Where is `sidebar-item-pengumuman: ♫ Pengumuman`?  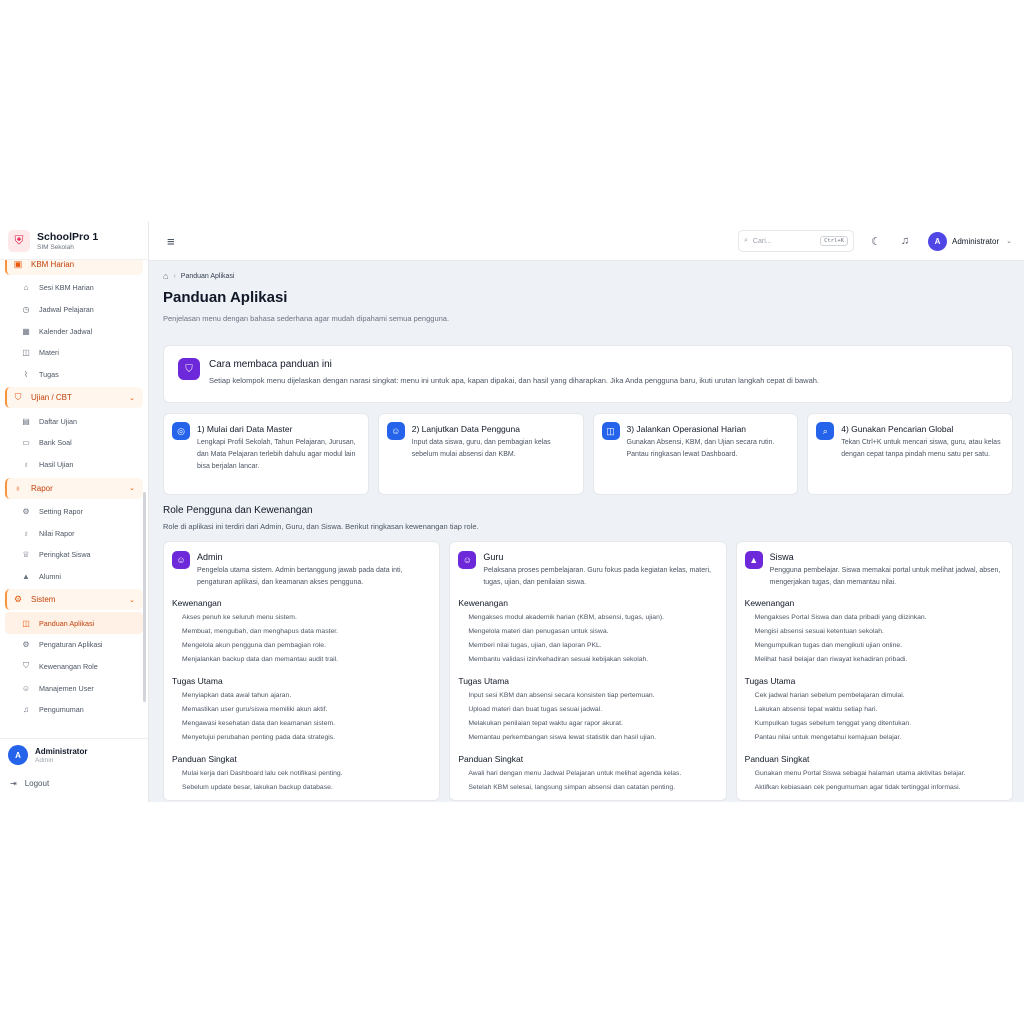
sidebar-item-pengumuman: ♫ Pengumuman is located at coordinates (74, 710).